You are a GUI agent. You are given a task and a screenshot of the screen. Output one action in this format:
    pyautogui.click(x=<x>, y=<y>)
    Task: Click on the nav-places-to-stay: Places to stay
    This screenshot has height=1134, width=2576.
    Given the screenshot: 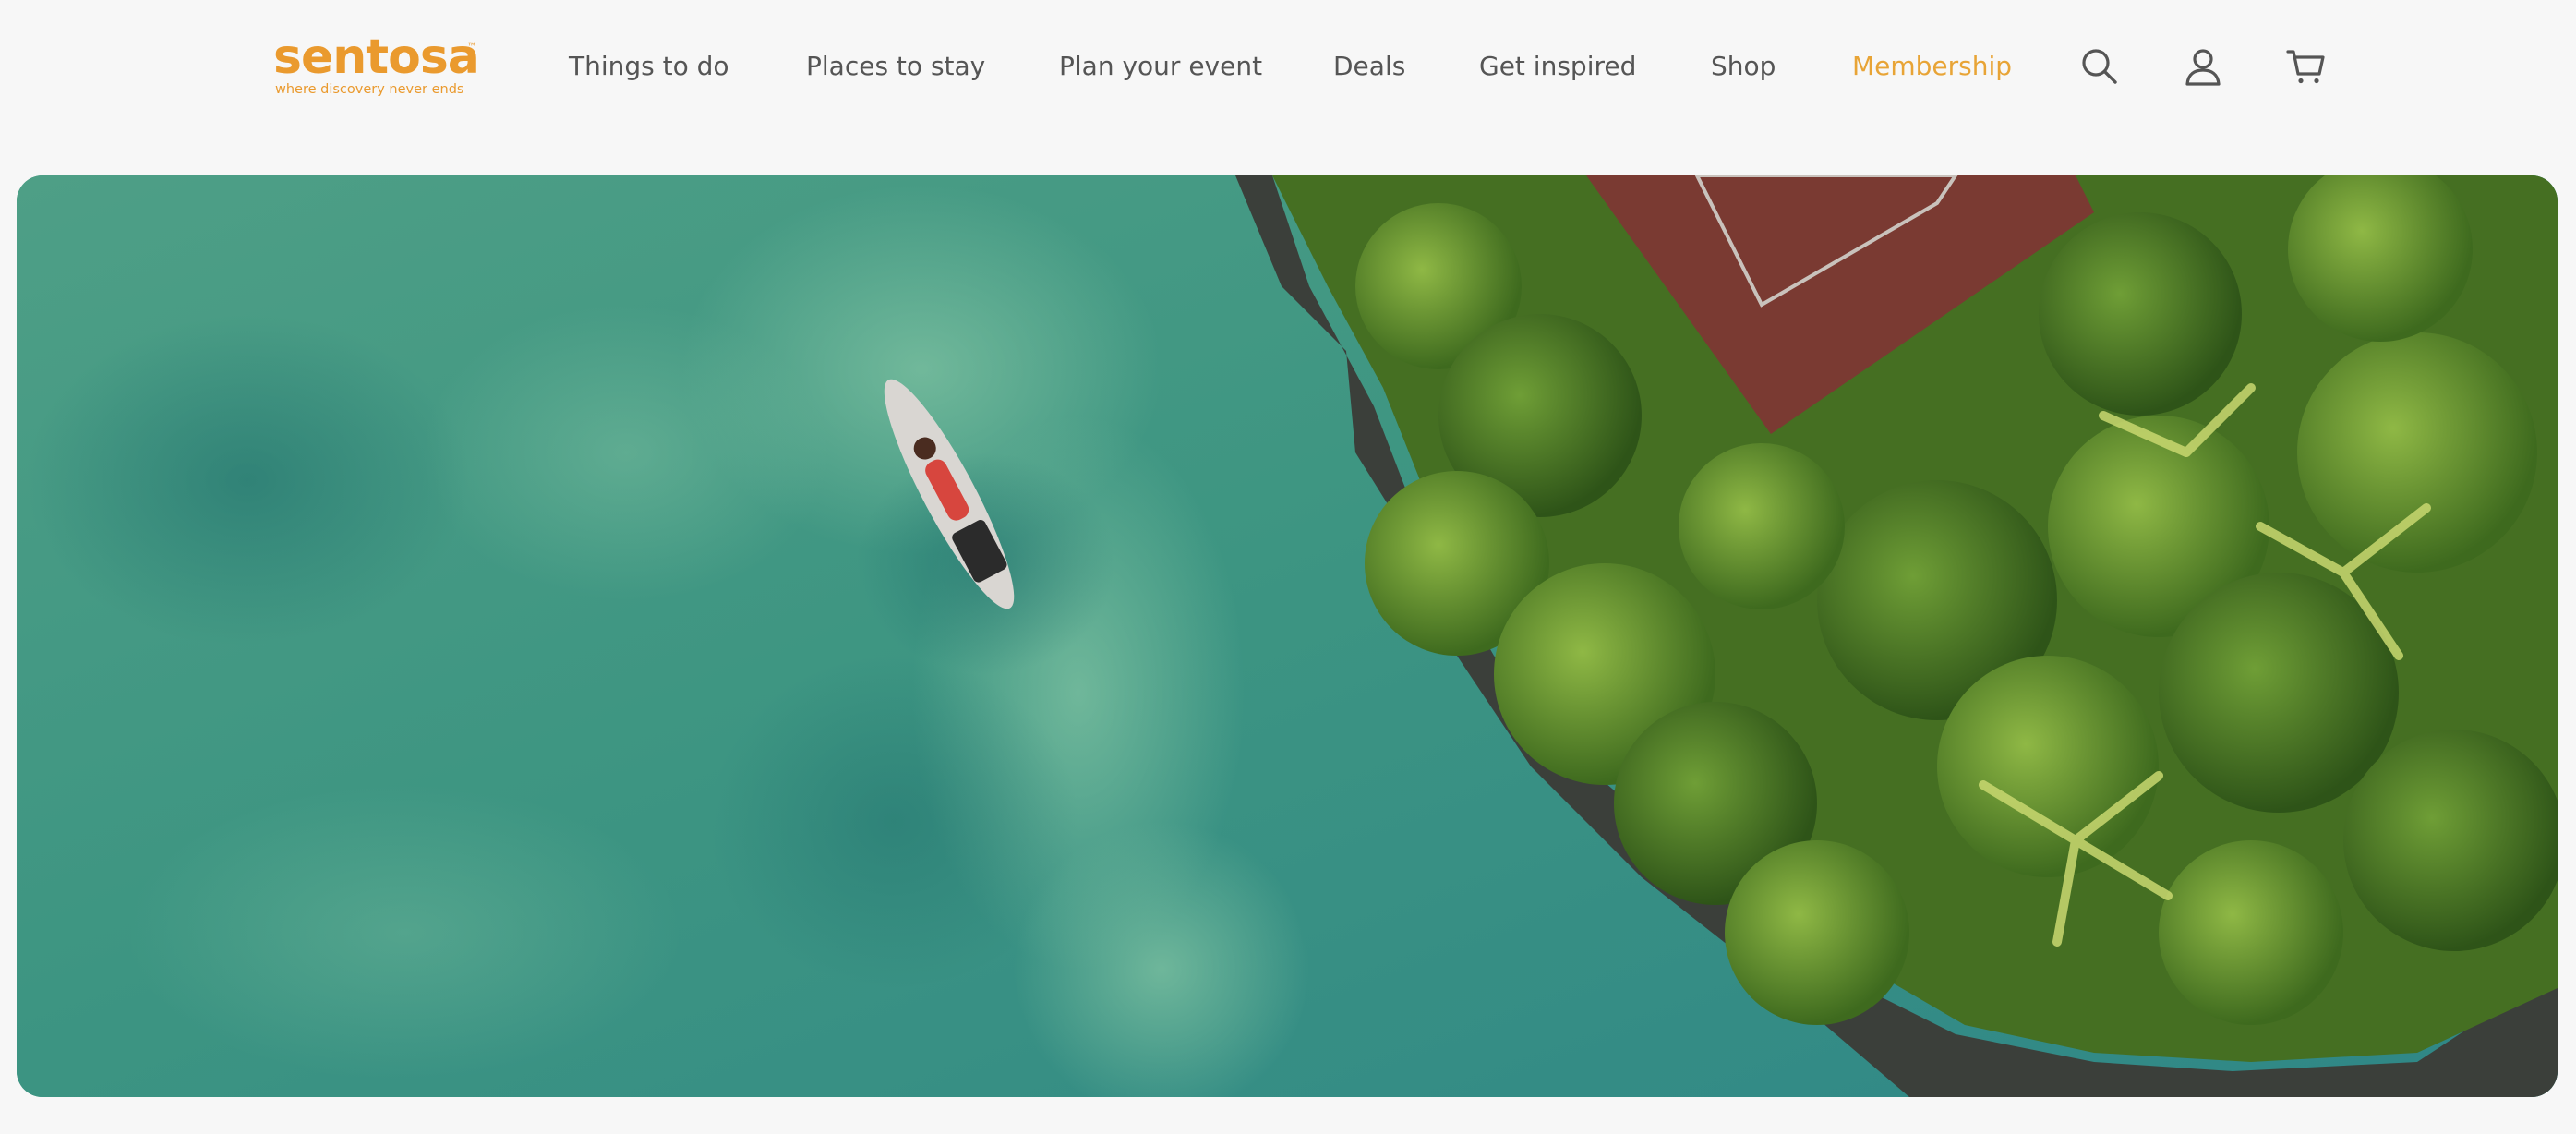 What is the action you would take?
    pyautogui.click(x=895, y=66)
    